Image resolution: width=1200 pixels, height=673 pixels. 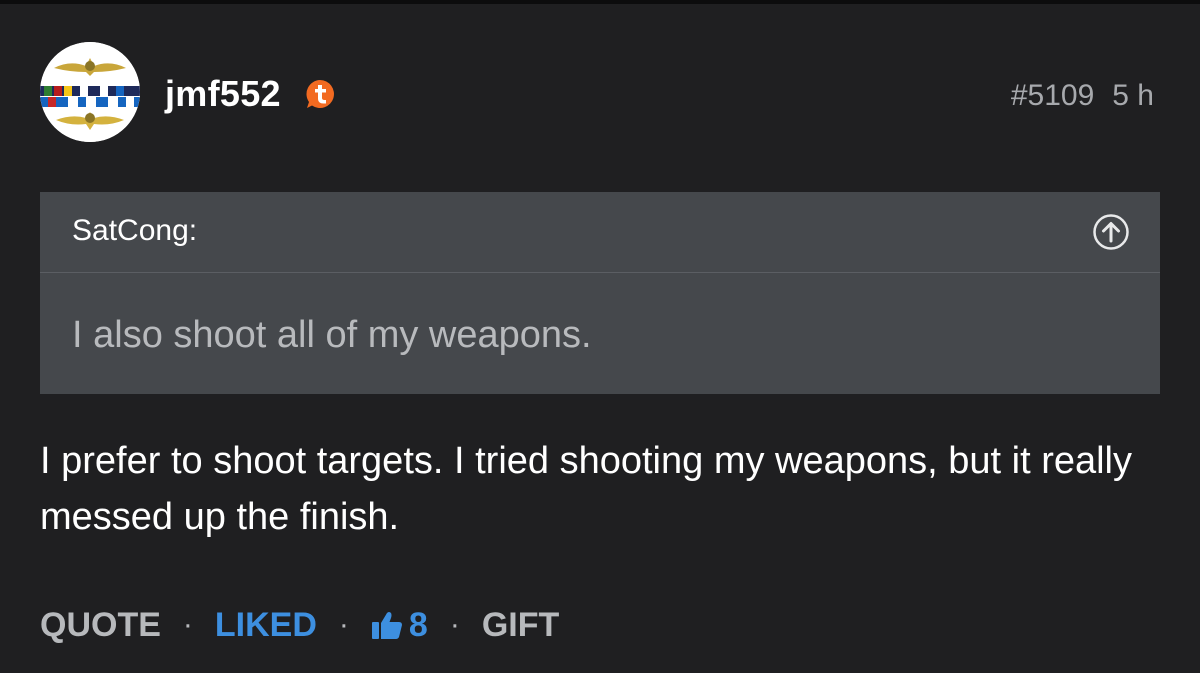 I want to click on tapatalk-badge-icon, so click(x=320, y=94).